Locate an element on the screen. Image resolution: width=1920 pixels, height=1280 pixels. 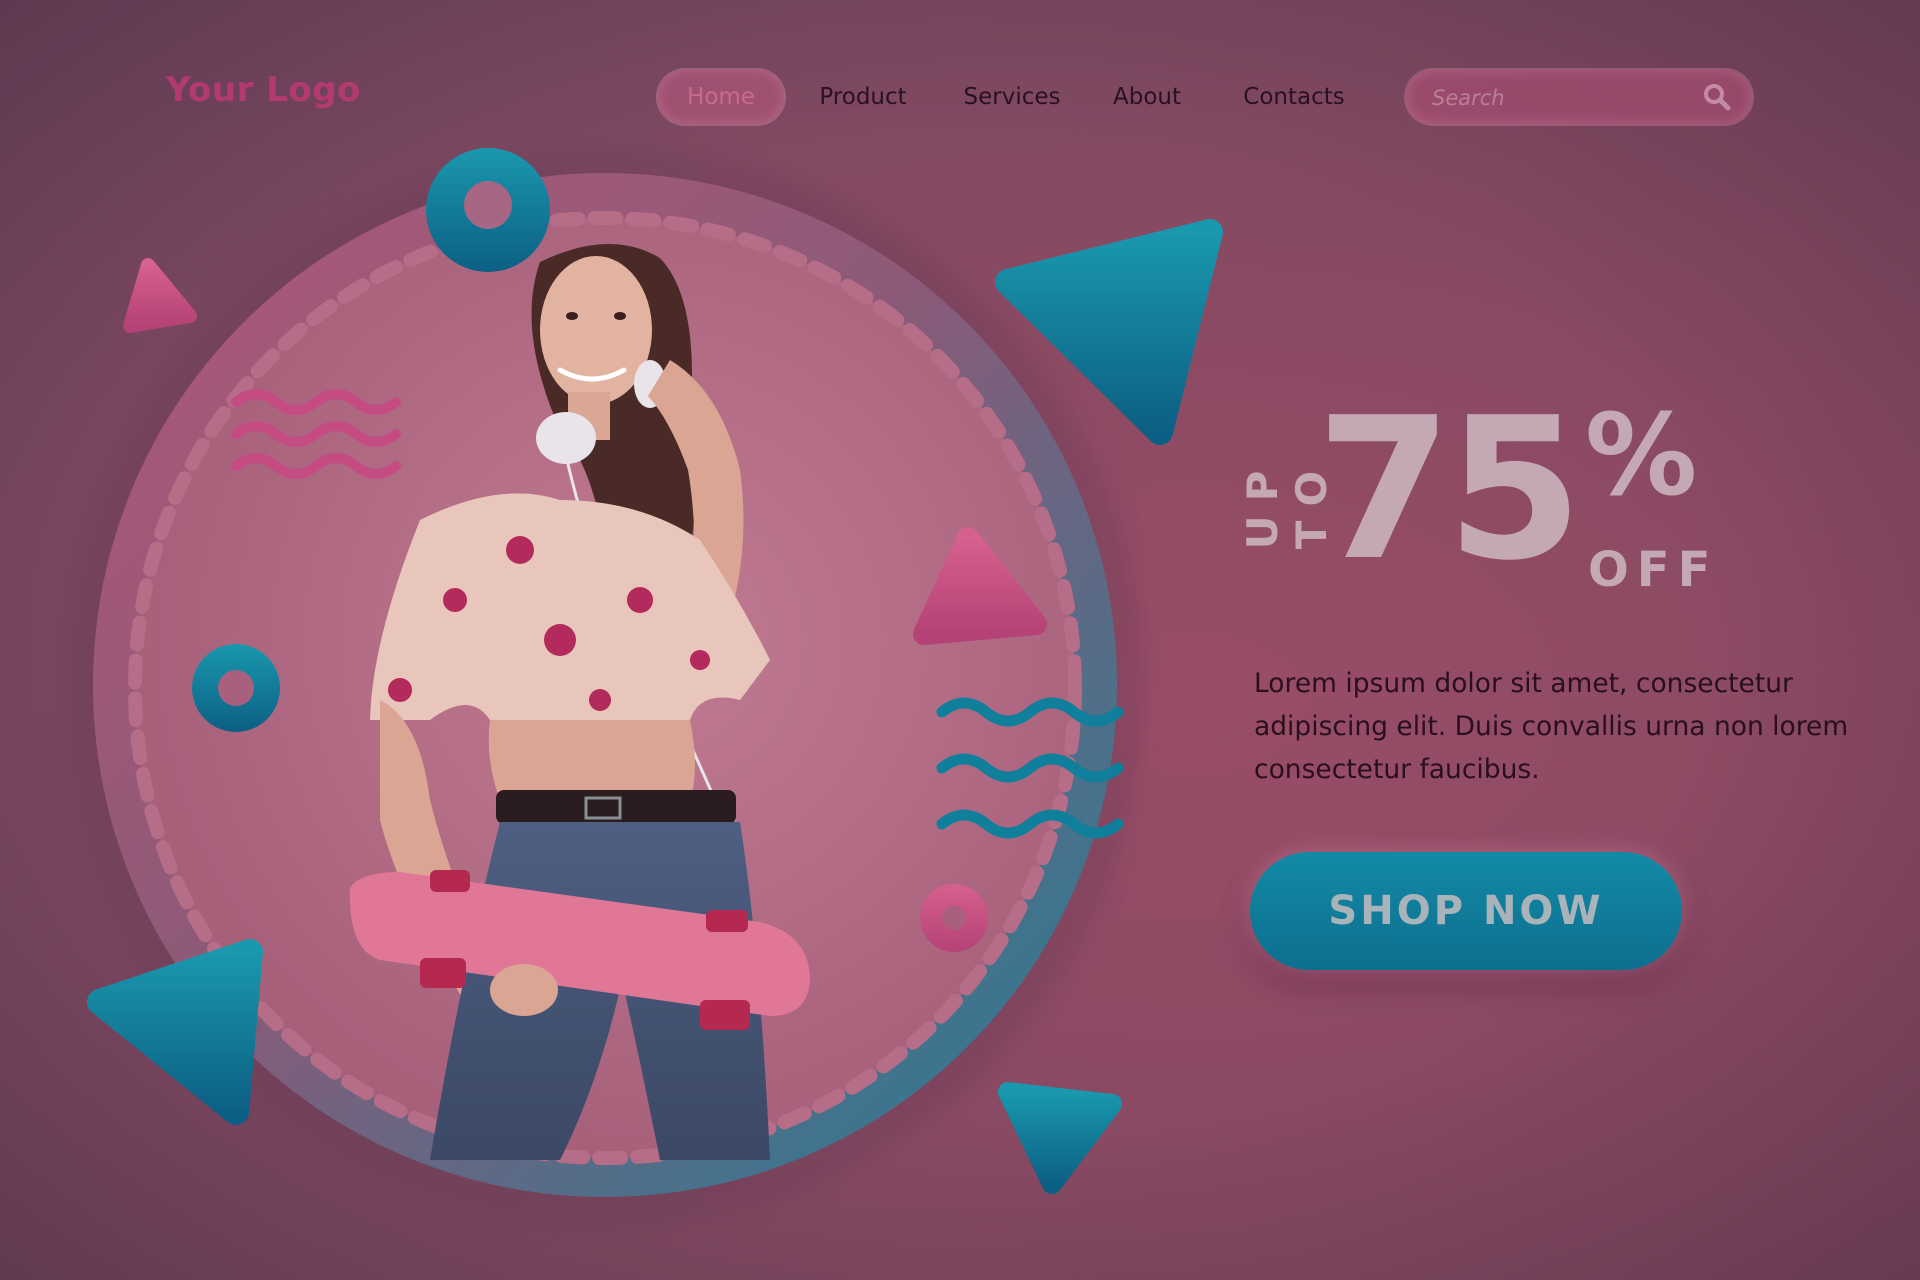
teal-triangle-bottom is located at coordinates (1060, 1138).